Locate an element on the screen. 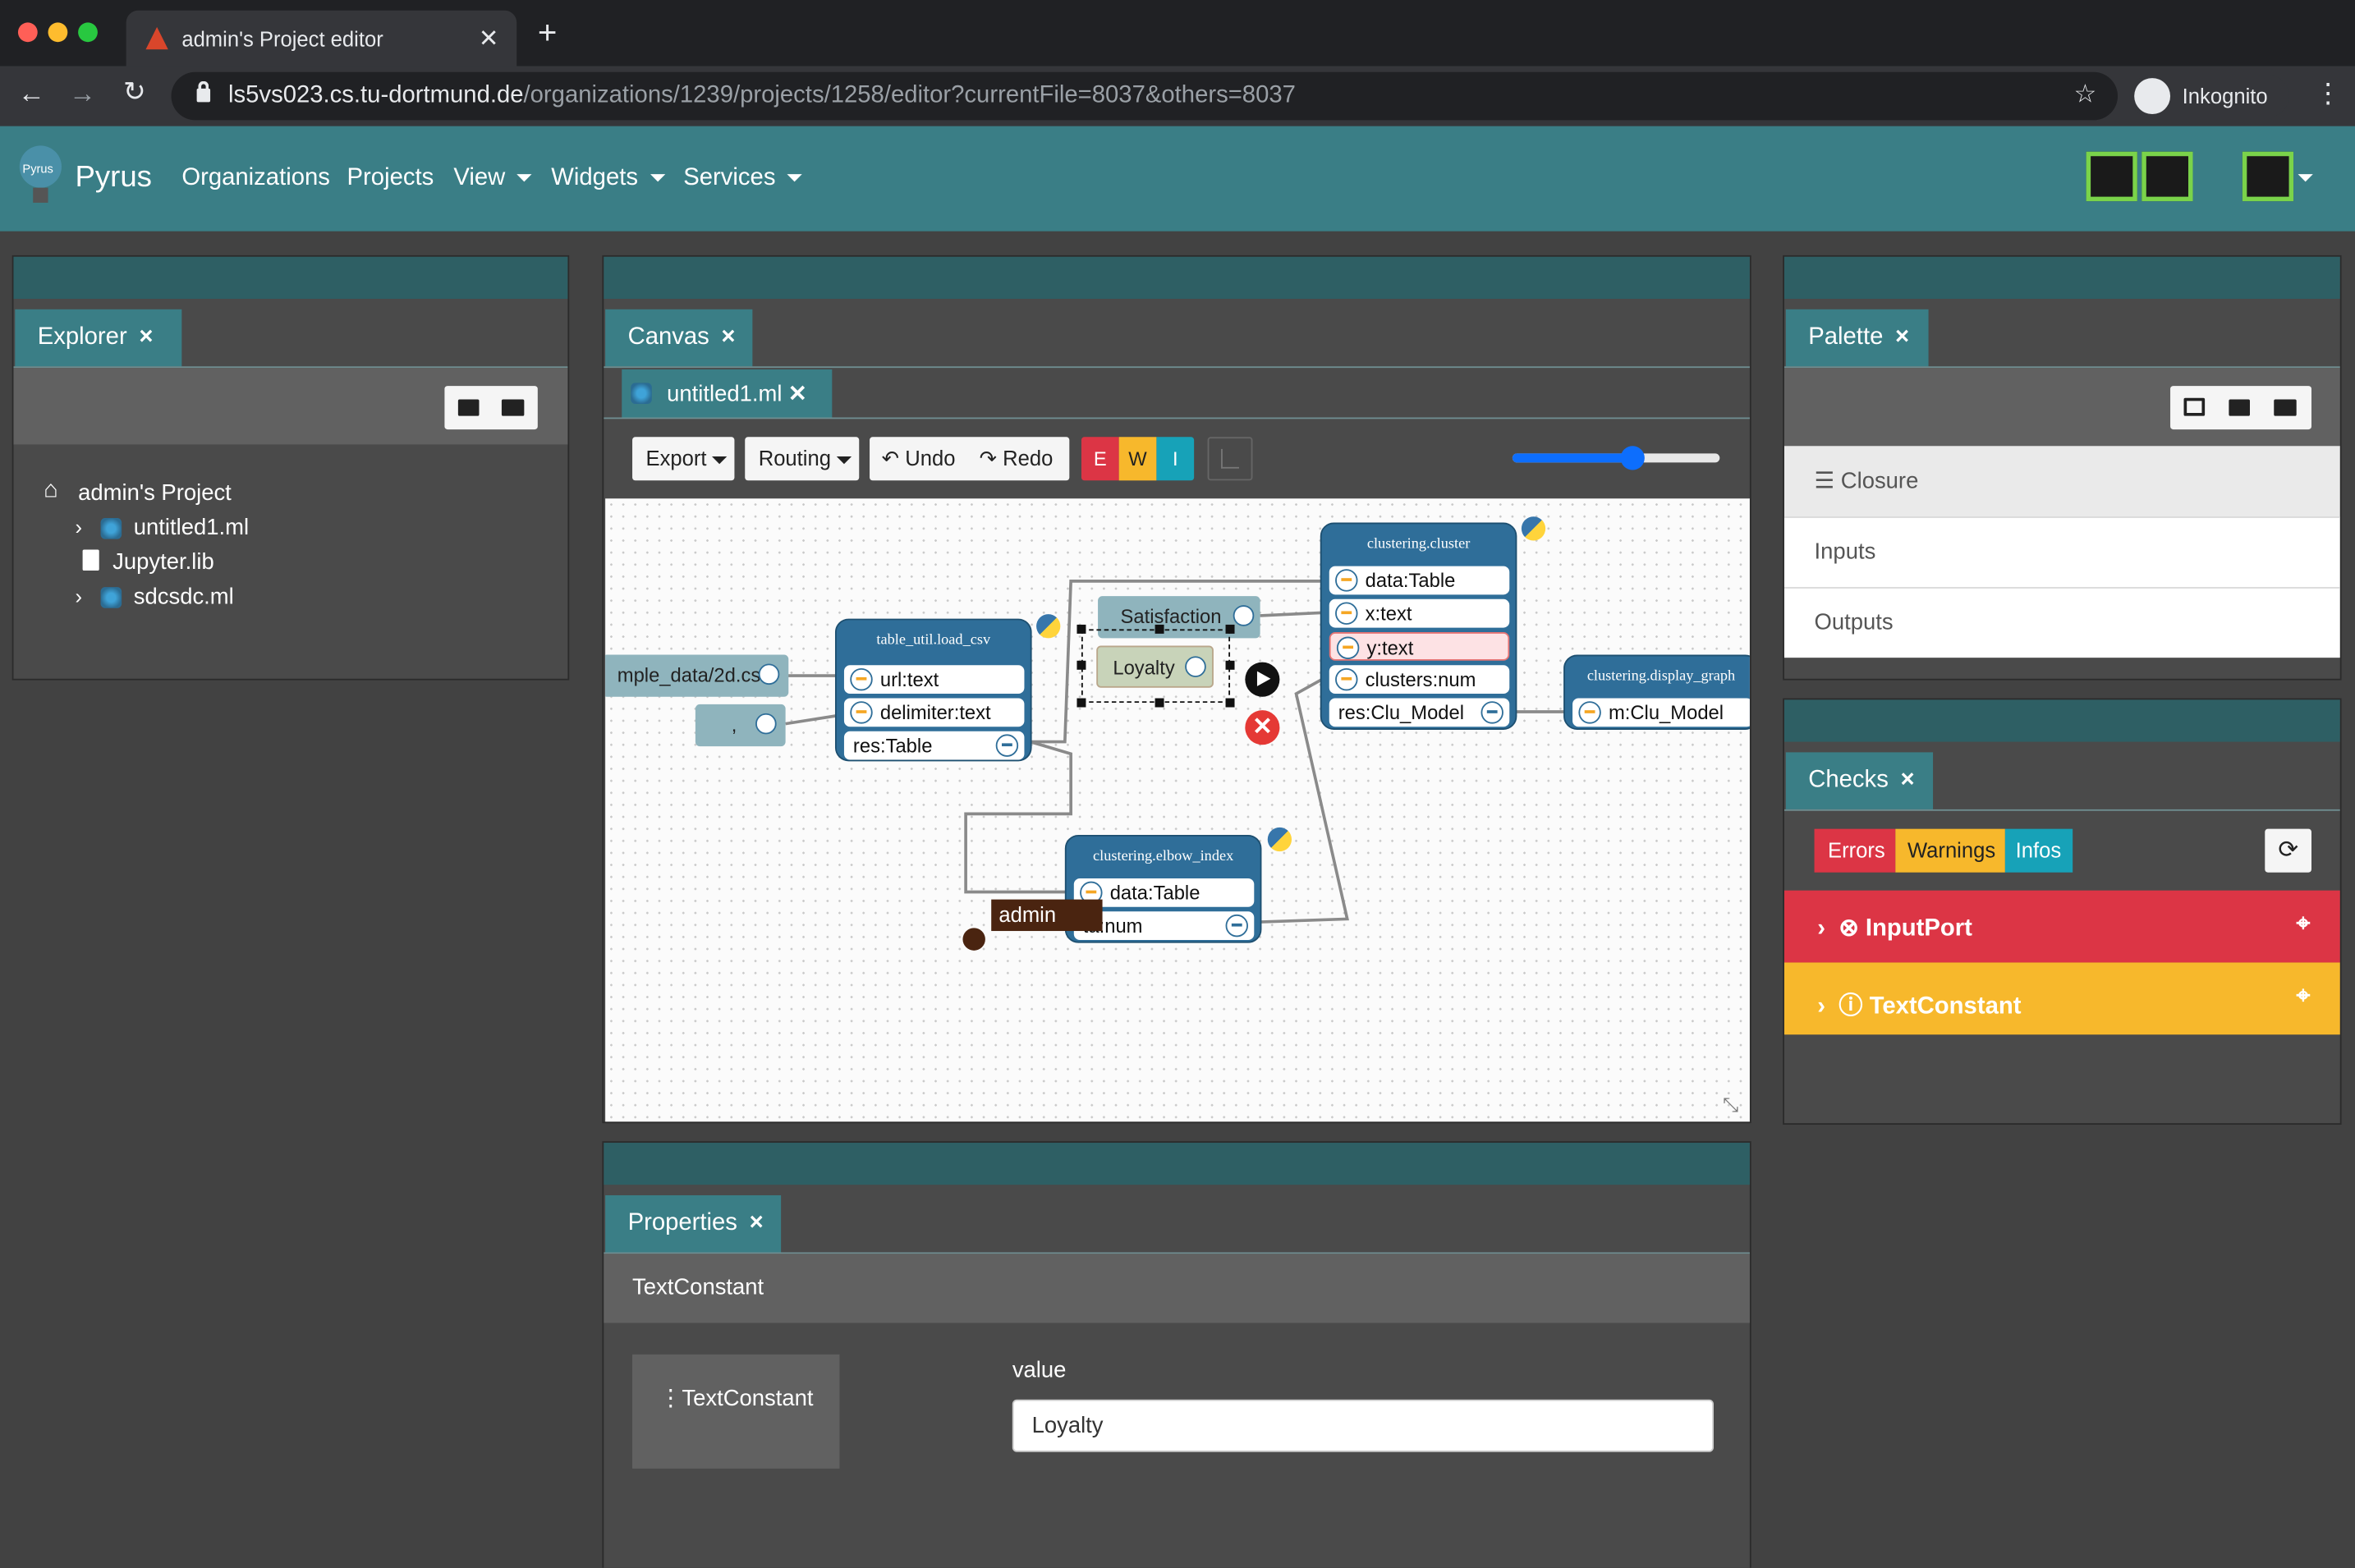  resize-icon: ⤡ is located at coordinates (1730, 1105).